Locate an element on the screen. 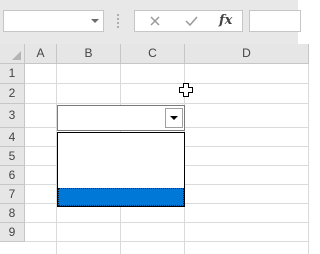  close-icon is located at coordinates (155, 21).